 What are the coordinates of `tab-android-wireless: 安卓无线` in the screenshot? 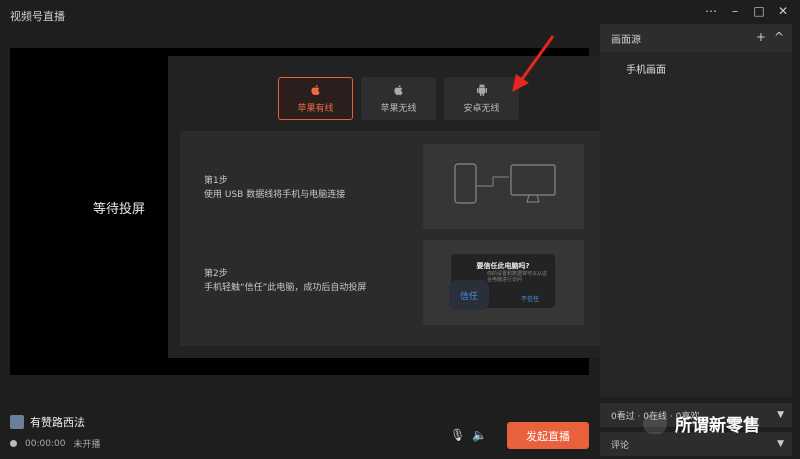 It's located at (481, 98).